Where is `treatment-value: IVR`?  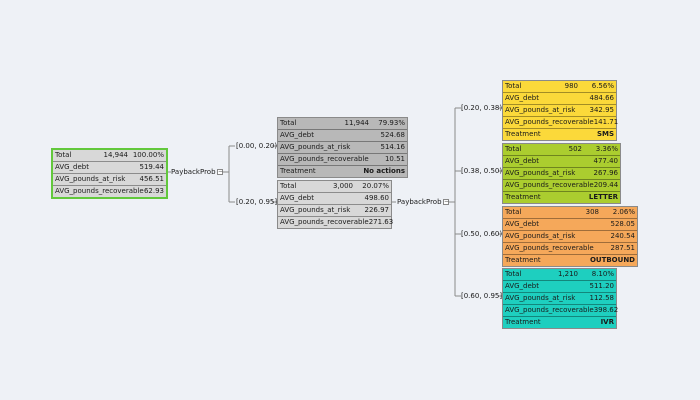
treatment-value: IVR is located at coordinates (607, 322).